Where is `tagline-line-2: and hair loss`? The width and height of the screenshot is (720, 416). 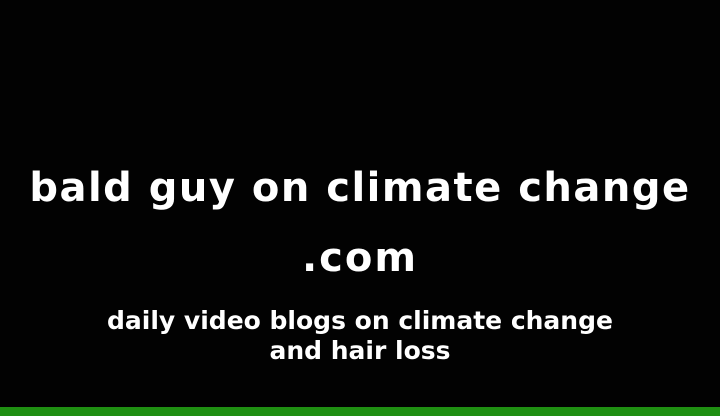 tagline-line-2: and hair loss is located at coordinates (360, 350).